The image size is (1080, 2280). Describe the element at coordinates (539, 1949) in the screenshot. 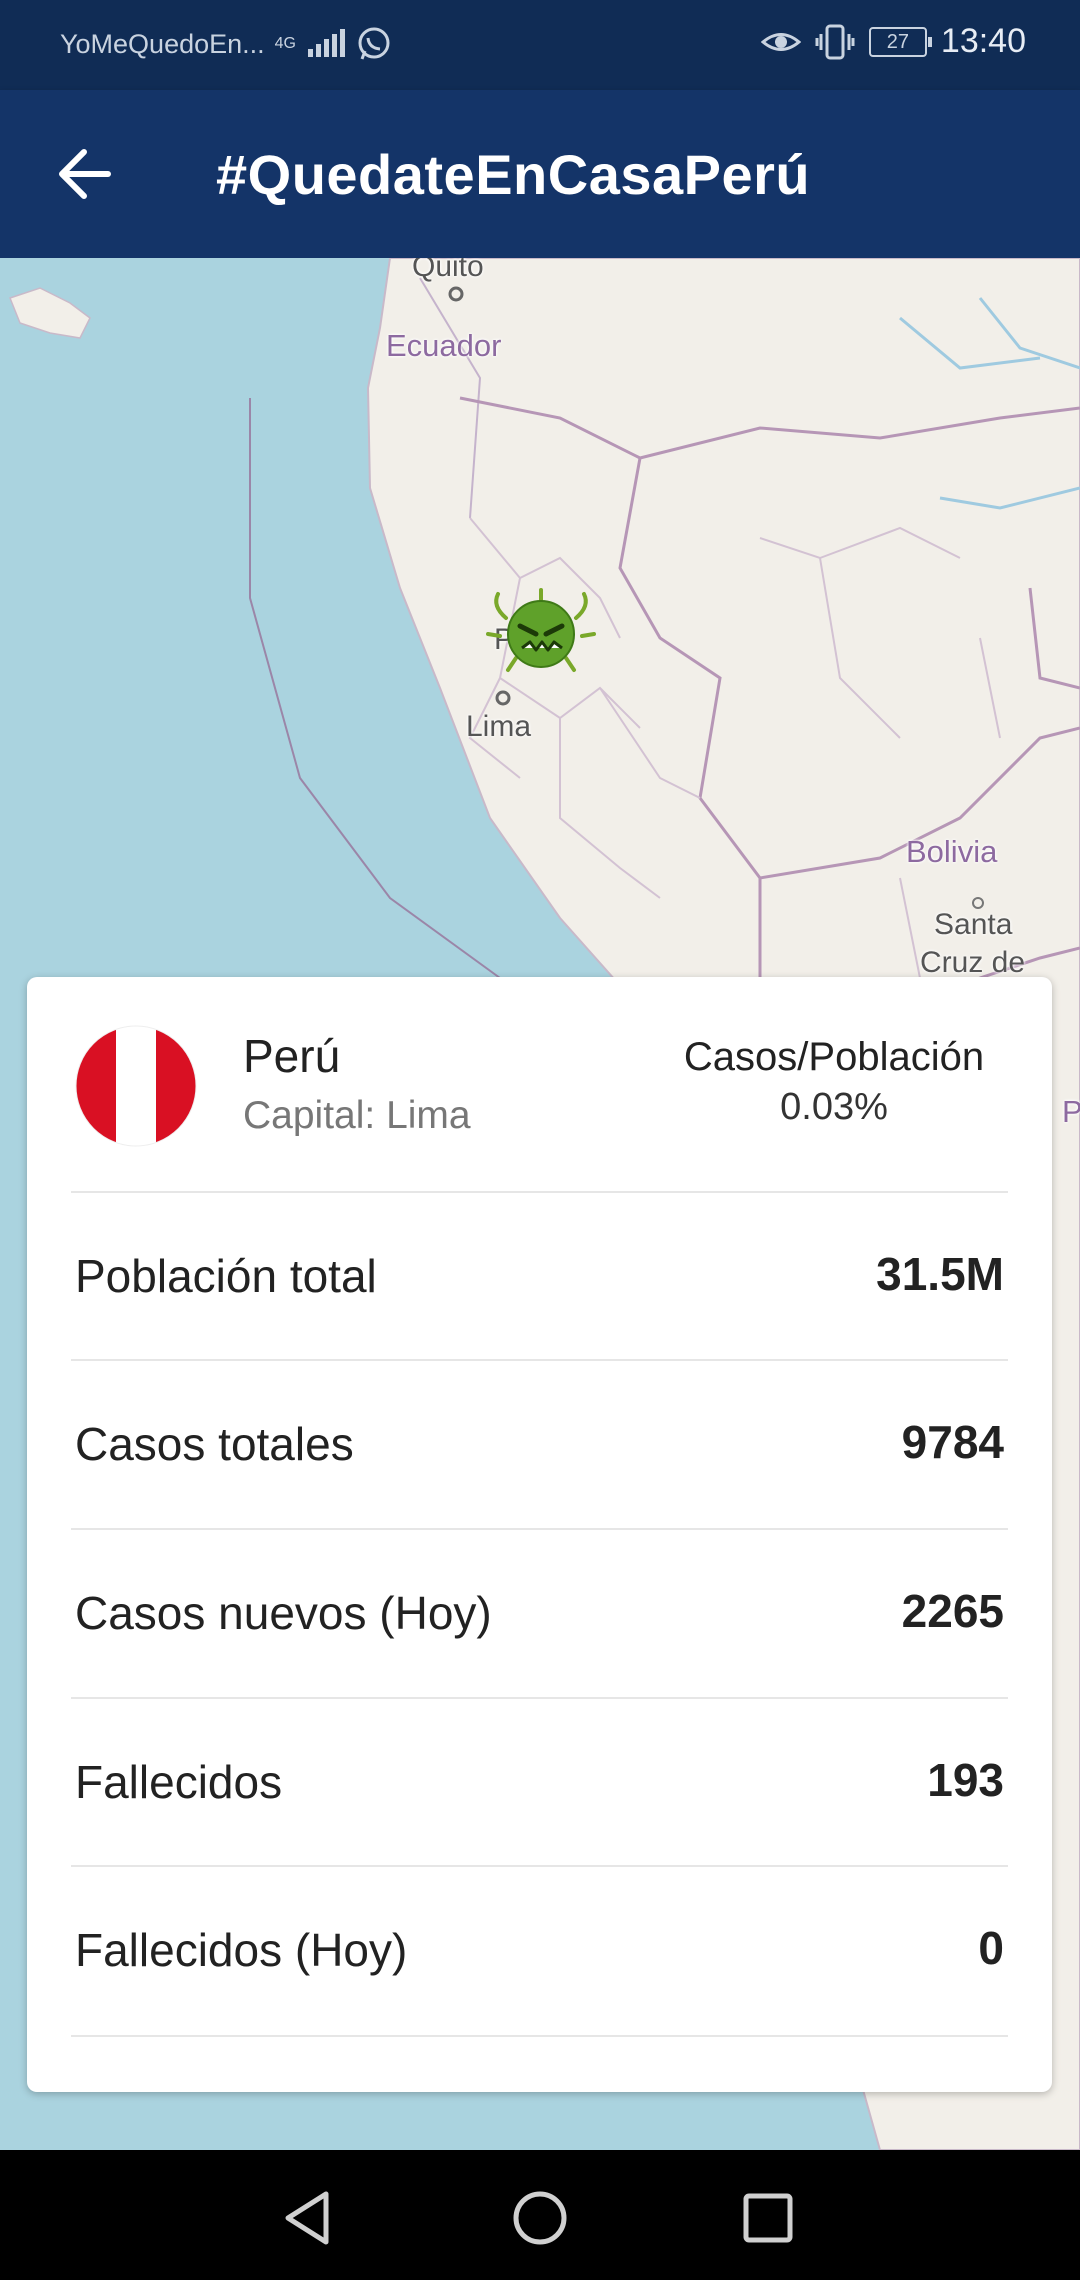

I see `stat-row-deaths-today: Fallecidos (Hoy) 0` at that location.